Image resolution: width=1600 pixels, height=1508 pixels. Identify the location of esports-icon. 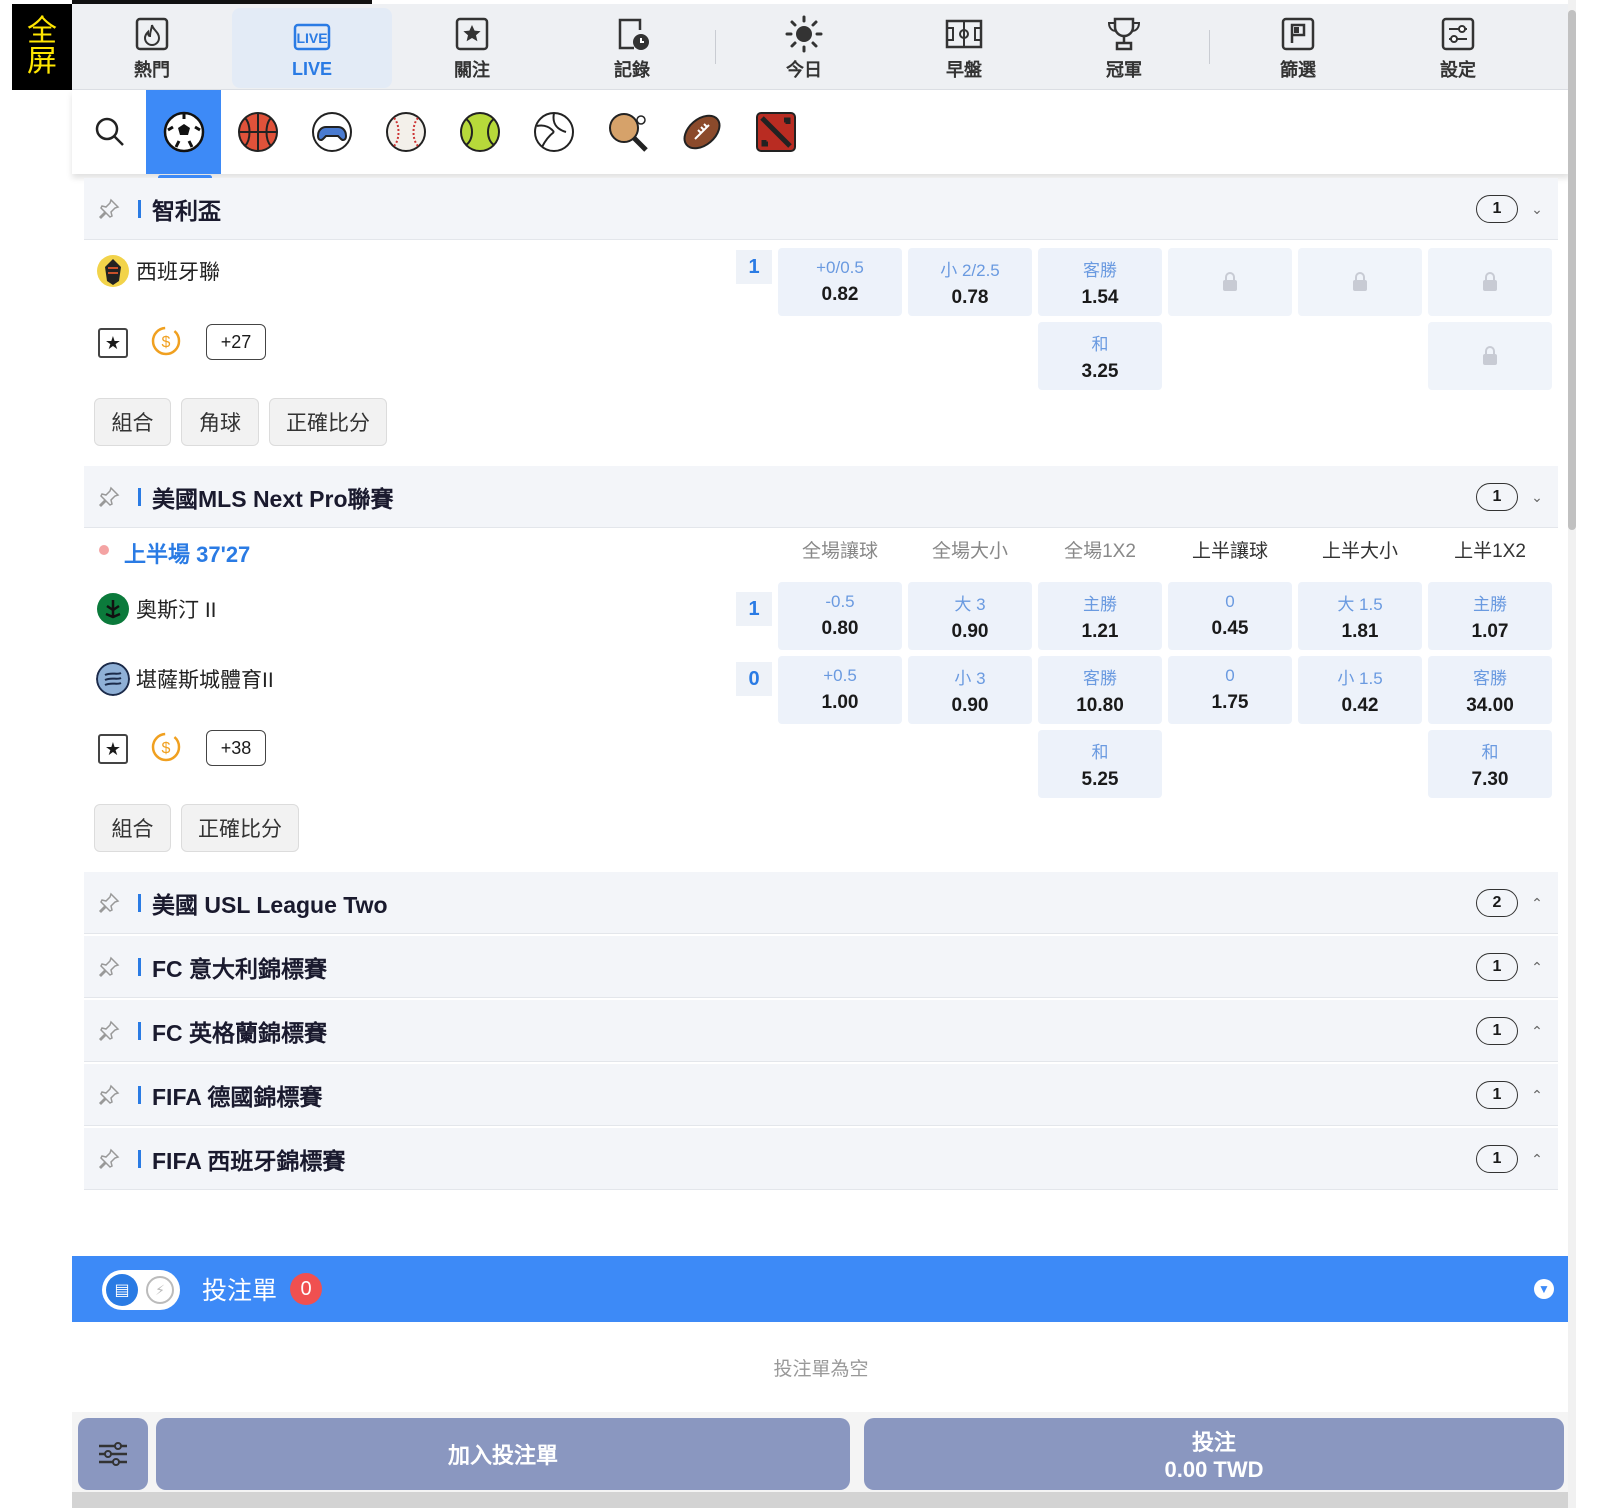
(331, 132).